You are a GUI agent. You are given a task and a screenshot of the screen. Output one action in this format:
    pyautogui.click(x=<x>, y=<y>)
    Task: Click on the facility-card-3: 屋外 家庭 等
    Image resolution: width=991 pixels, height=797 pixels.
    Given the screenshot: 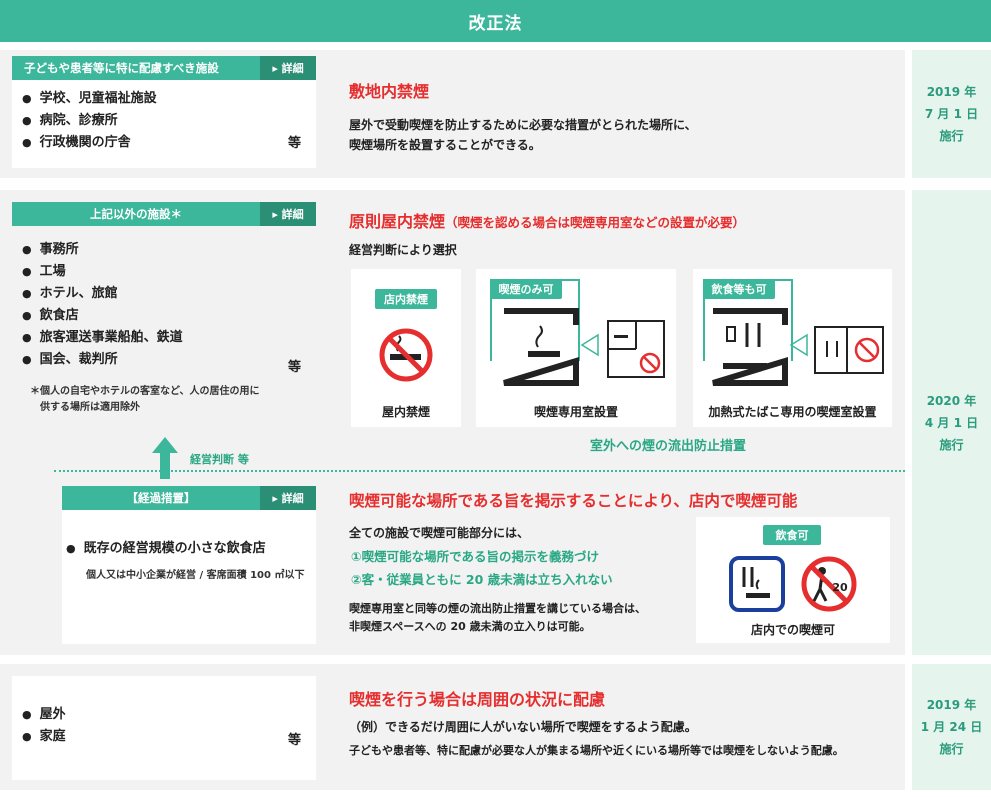 What is the action you would take?
    pyautogui.click(x=164, y=728)
    